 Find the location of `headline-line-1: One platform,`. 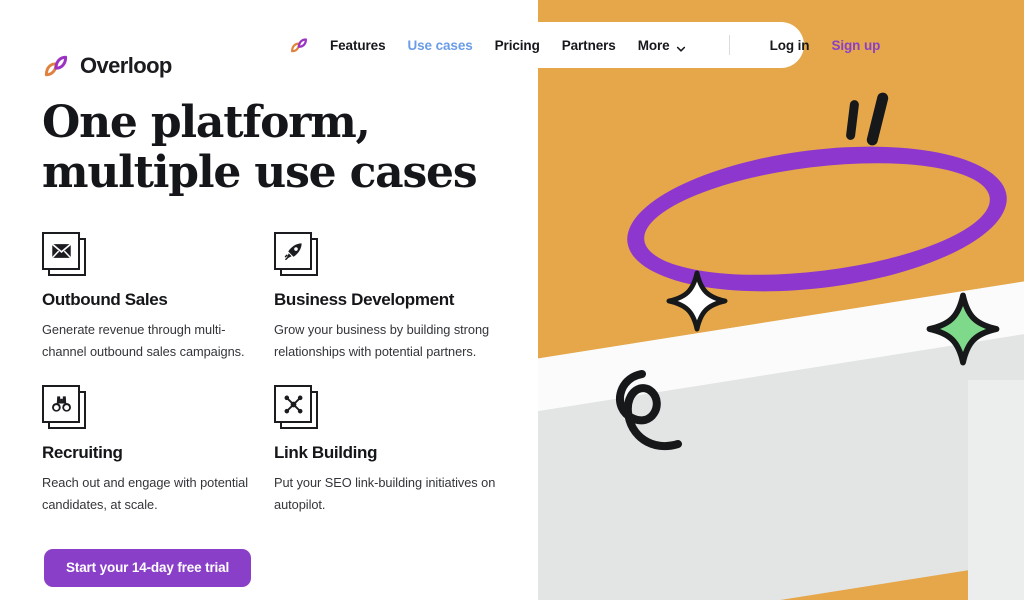

headline-line-1: One platform, is located at coordinates (206, 122).